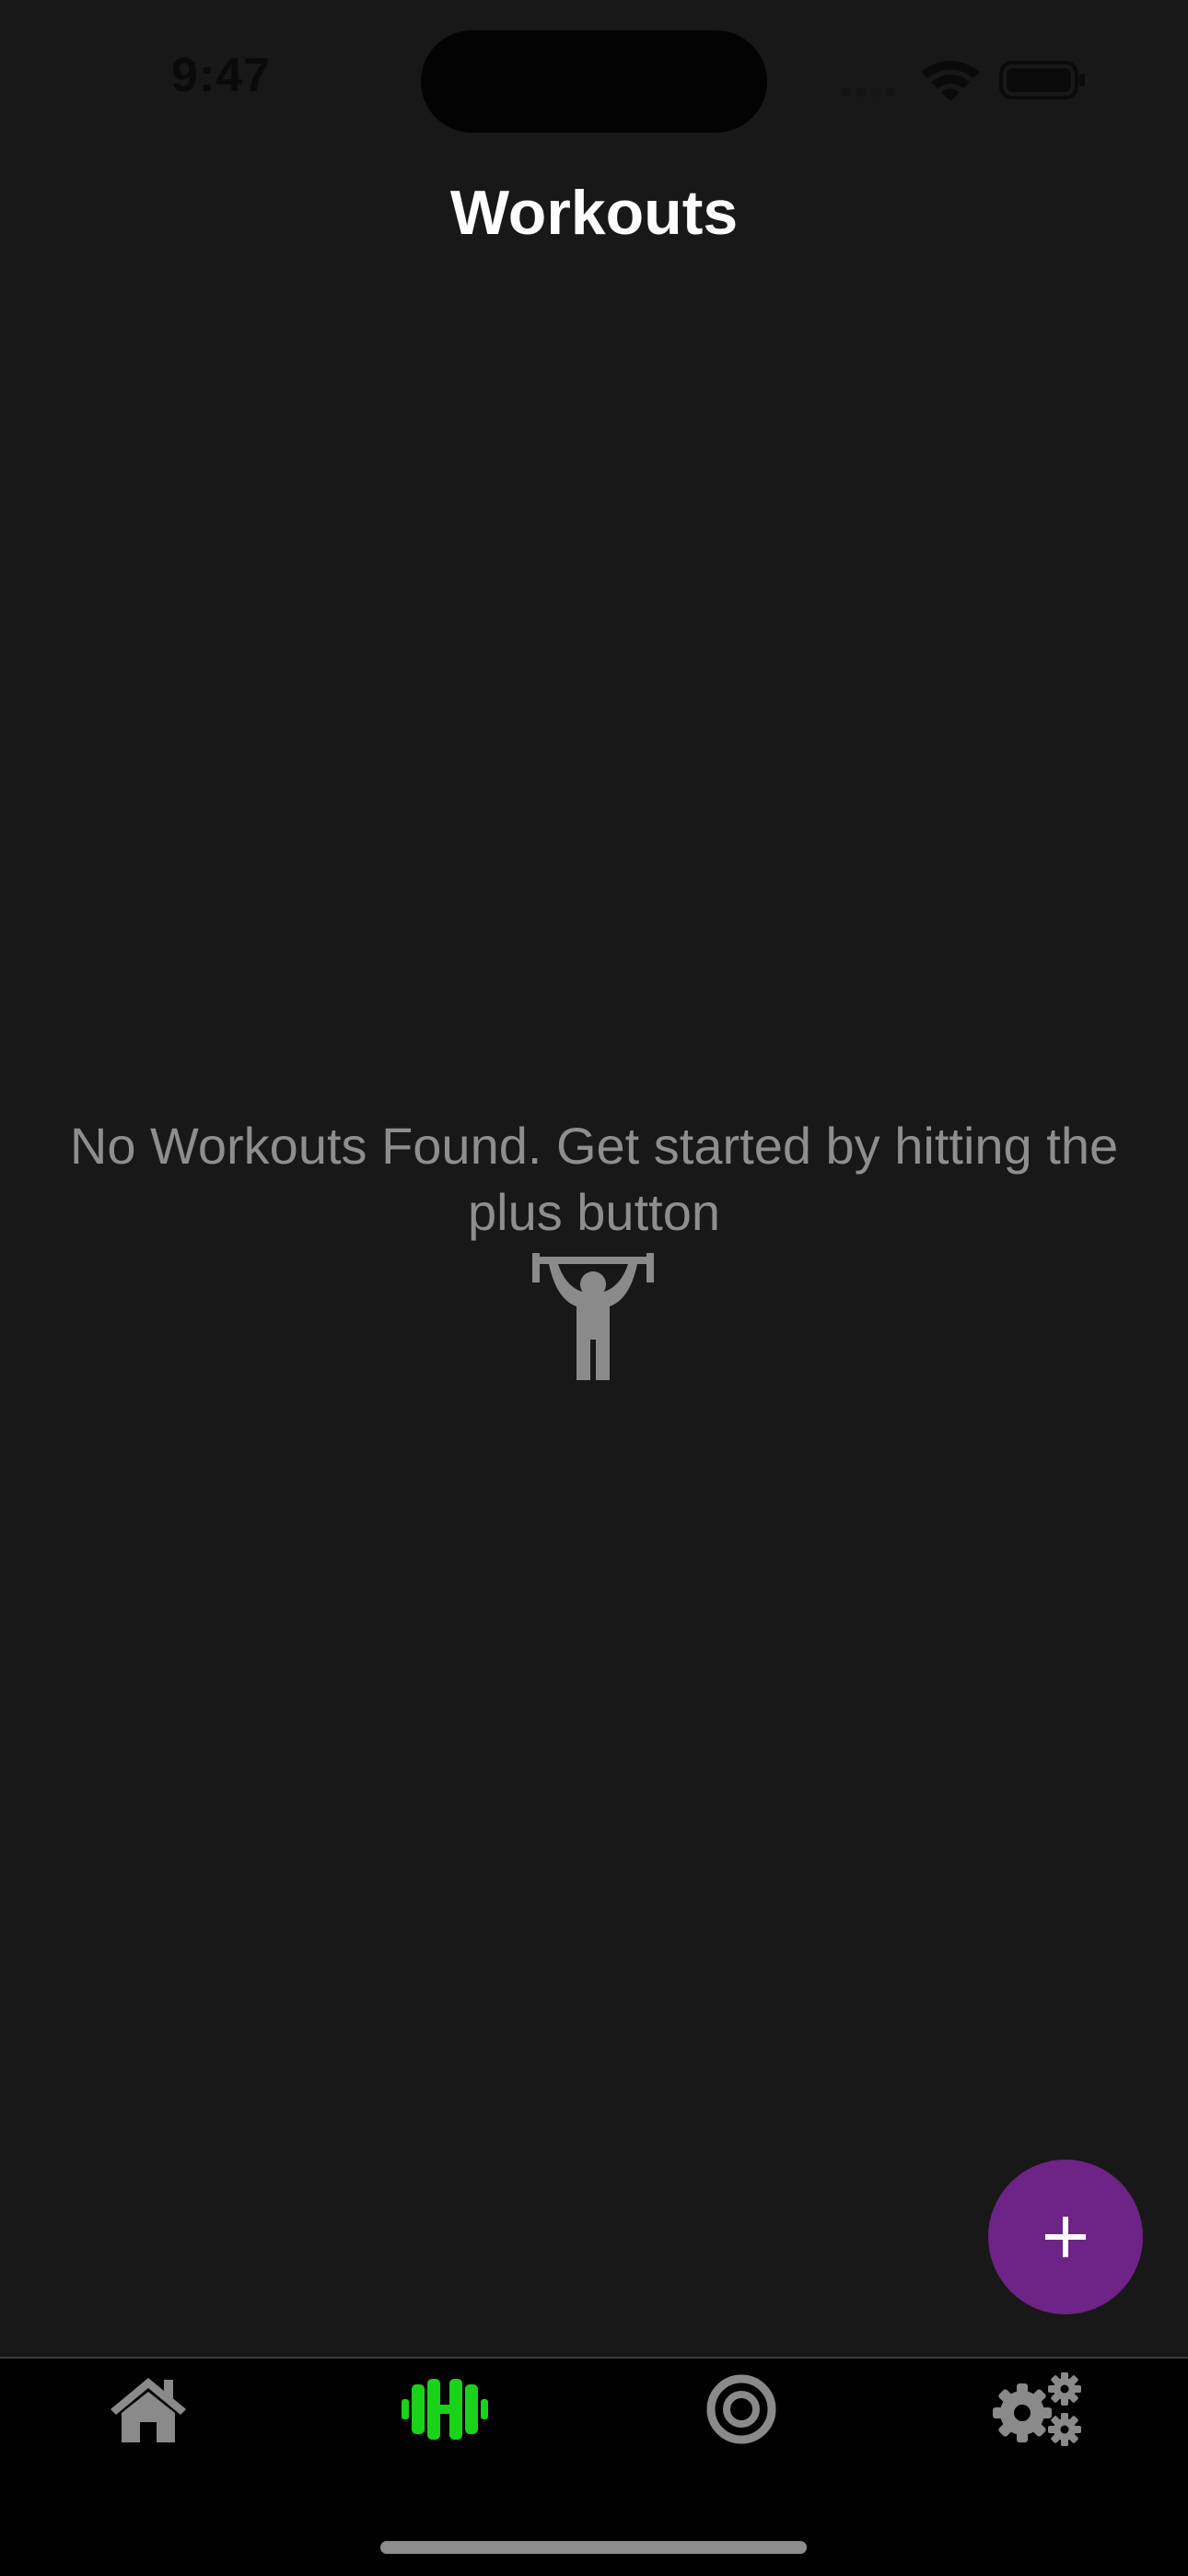  I want to click on tab-settings, so click(1038, 2409).